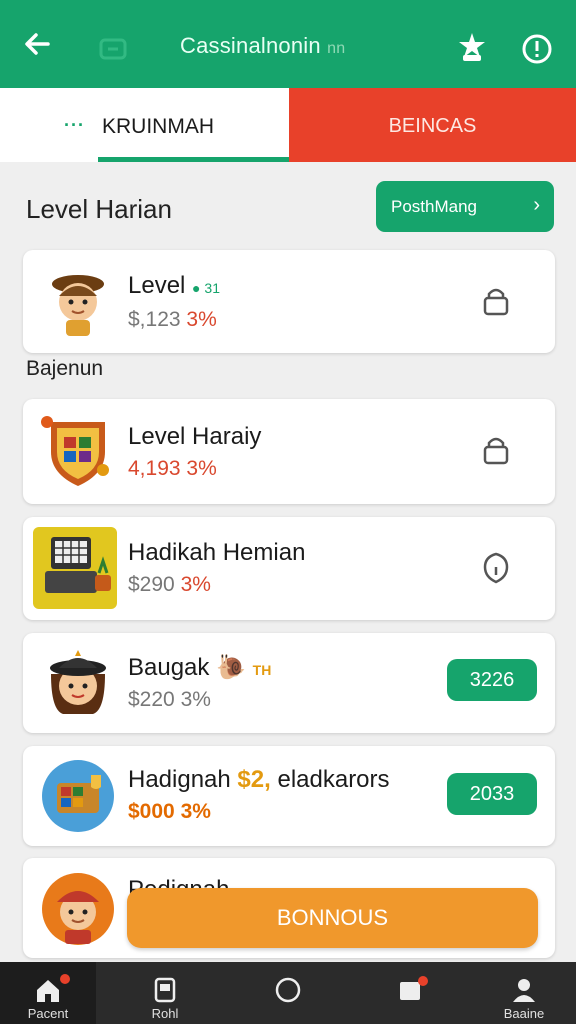  What do you see at coordinates (65, 368) in the screenshot?
I see `group-label: Bajenun` at bounding box center [65, 368].